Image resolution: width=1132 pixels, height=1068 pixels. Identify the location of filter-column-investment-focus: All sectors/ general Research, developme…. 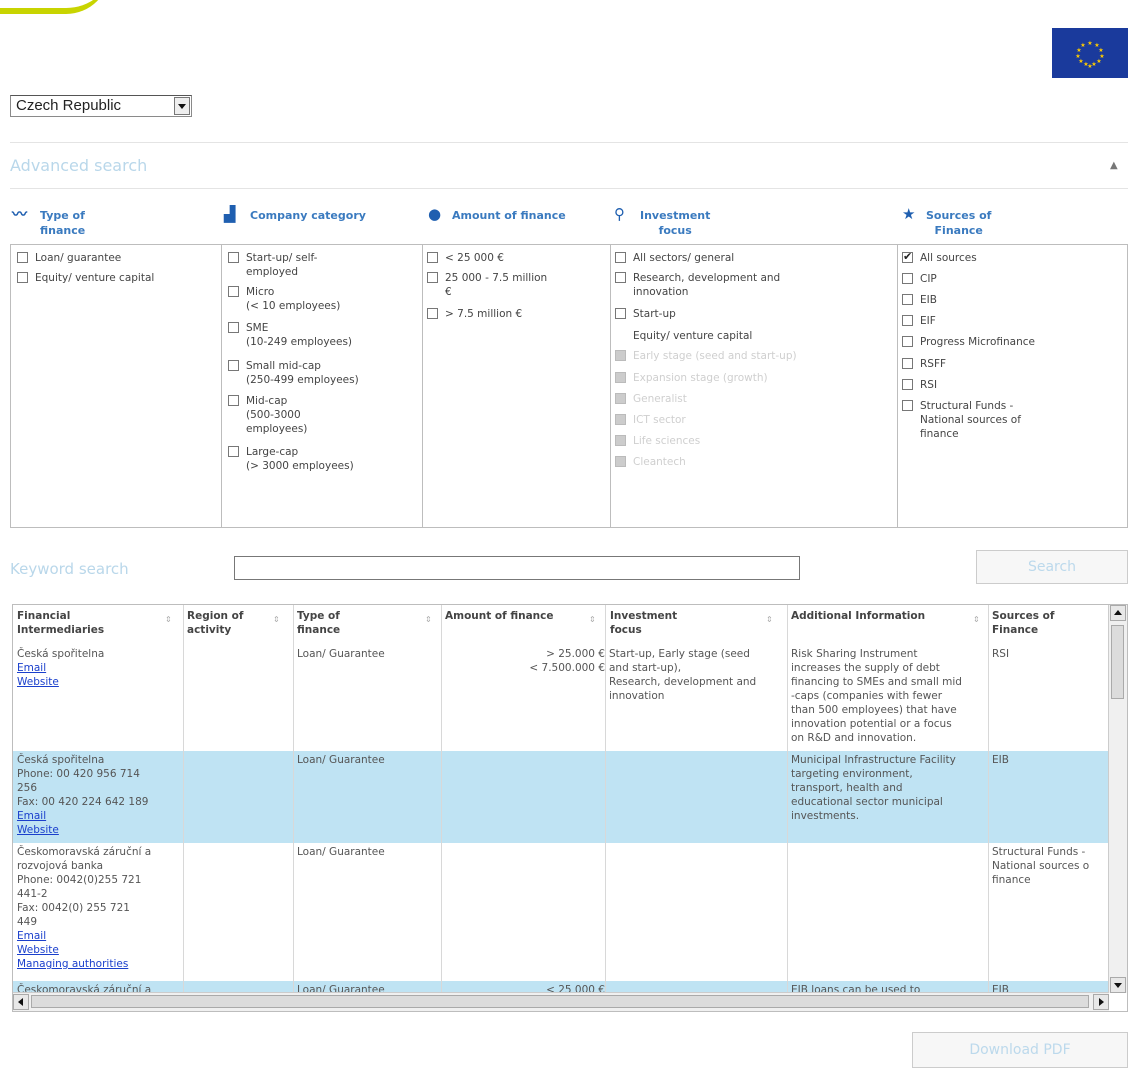
(754, 386).